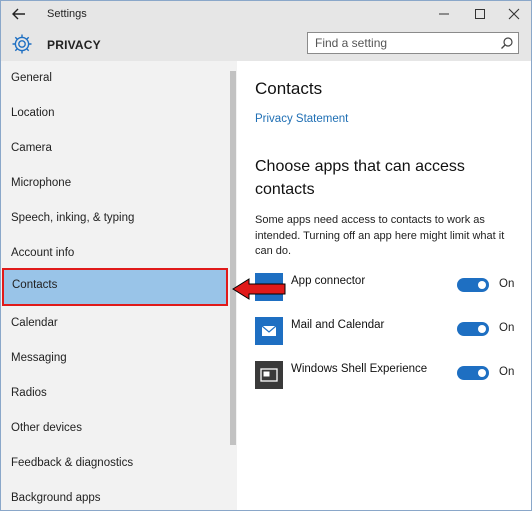  I want to click on gear-icon, so click(22, 44).